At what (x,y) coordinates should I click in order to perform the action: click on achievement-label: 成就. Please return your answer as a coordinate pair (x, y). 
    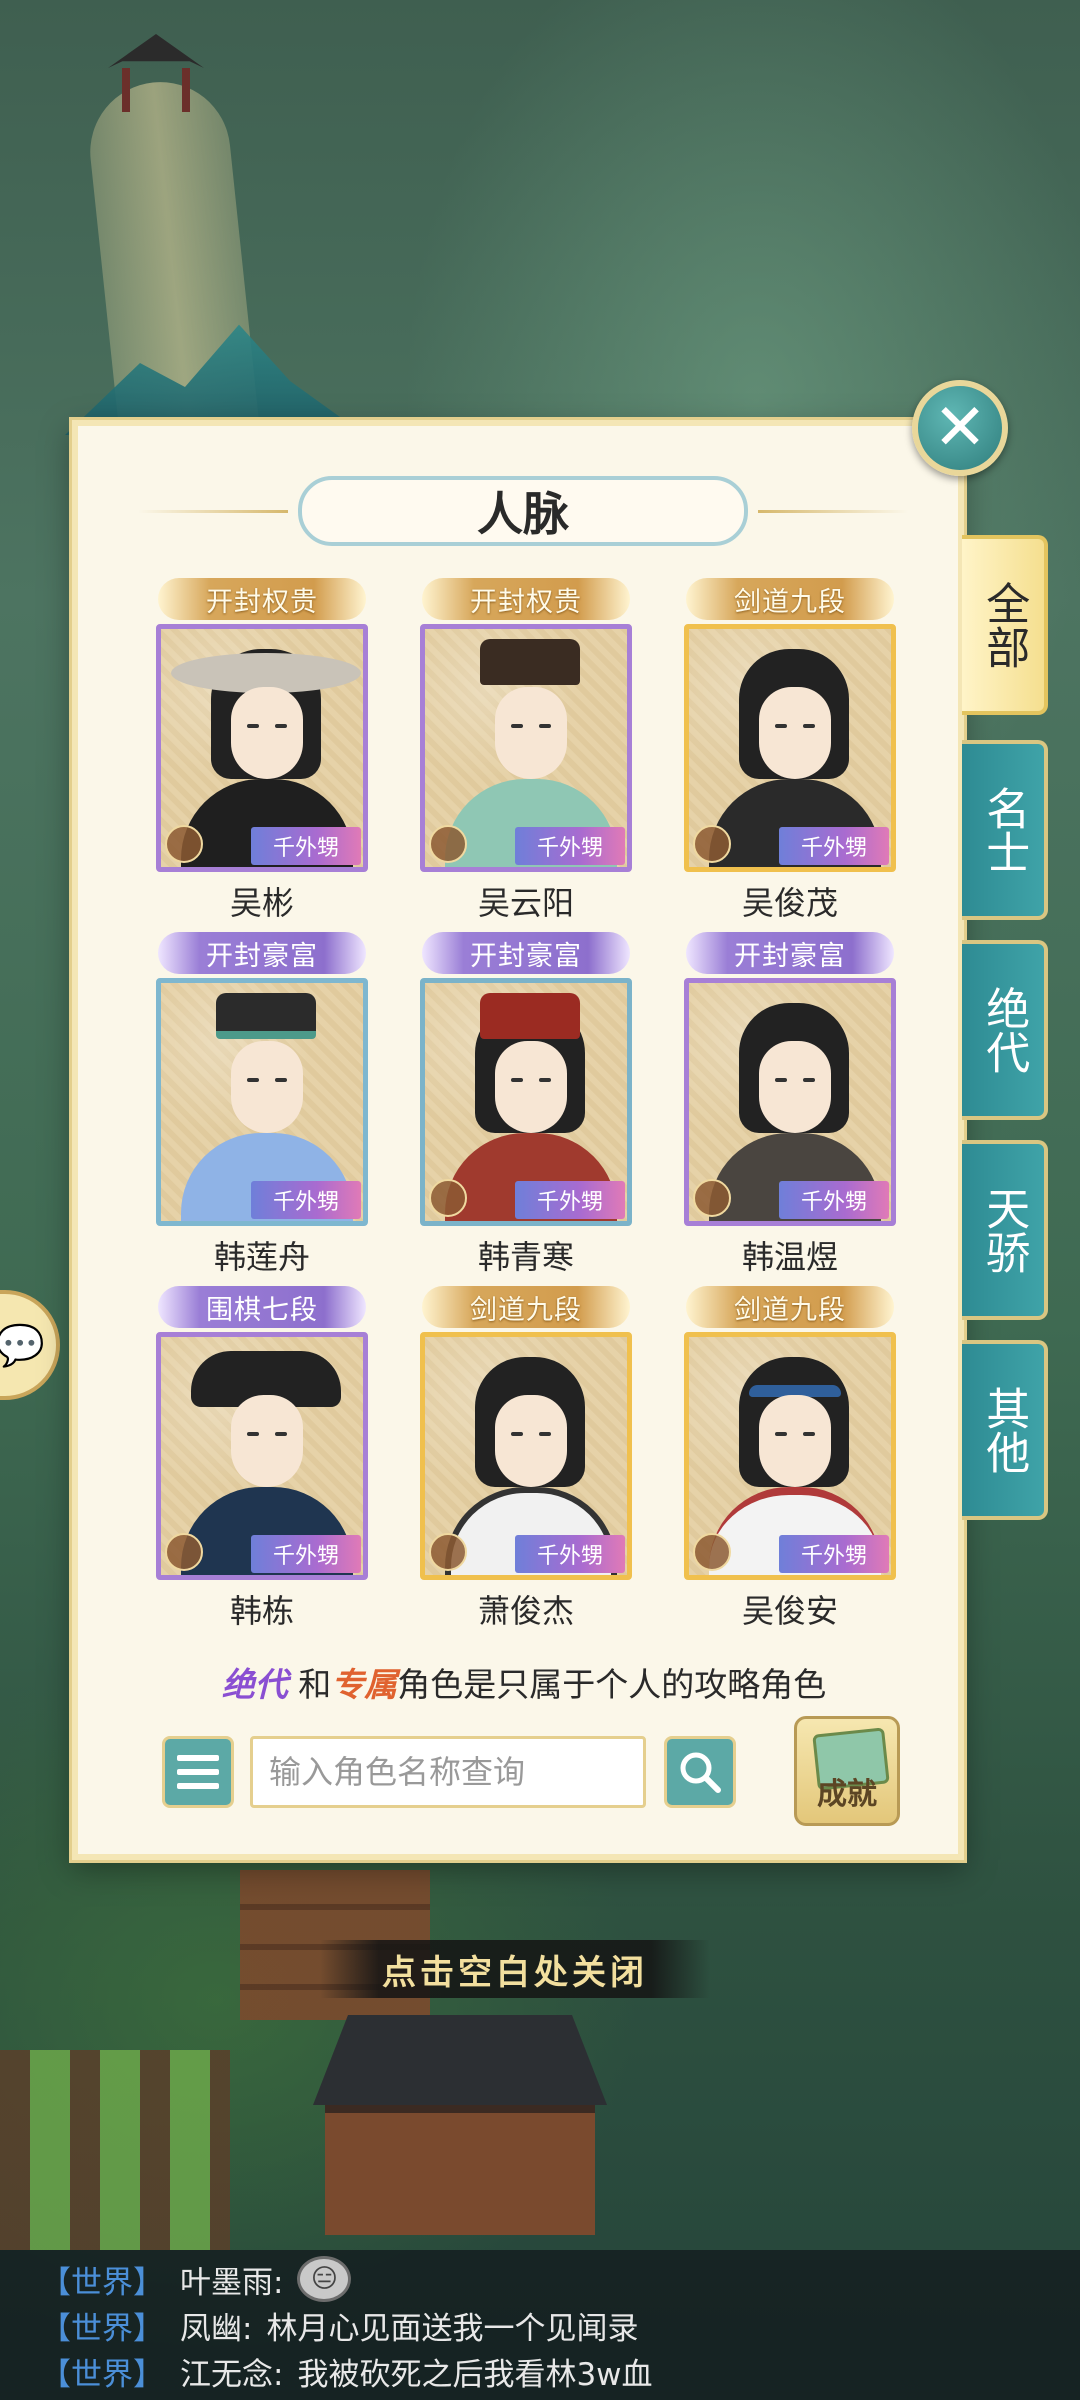
    Looking at the image, I should click on (847, 1794).